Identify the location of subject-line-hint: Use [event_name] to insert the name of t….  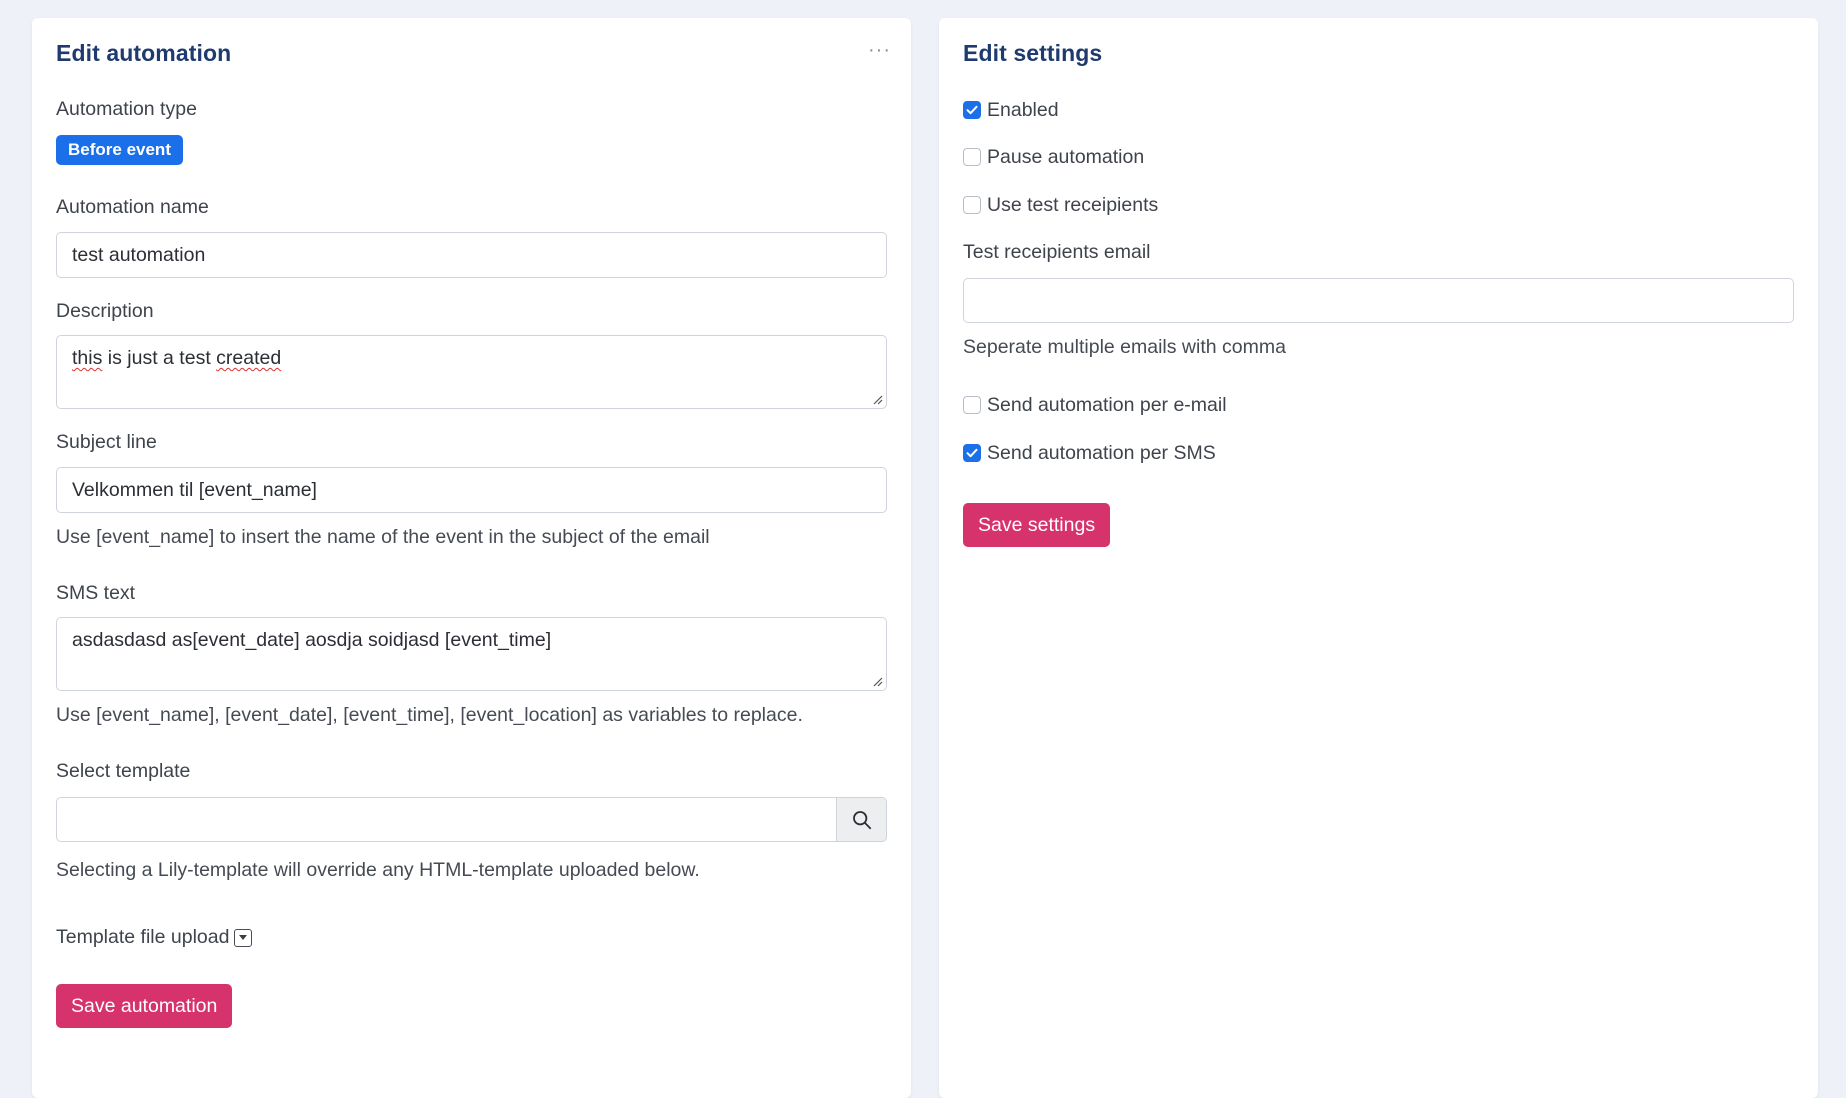
(383, 537).